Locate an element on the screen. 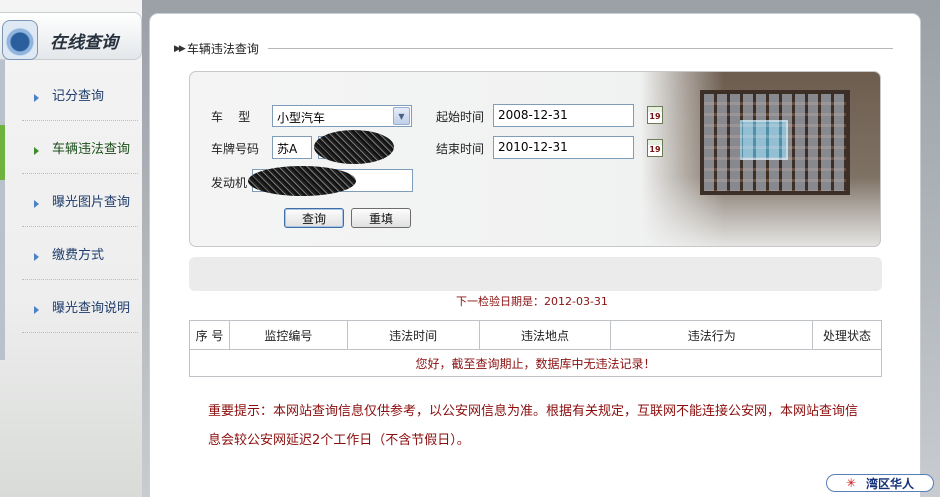 The width and height of the screenshot is (940, 497). plate-label: 车牌号码 is located at coordinates (235, 149).